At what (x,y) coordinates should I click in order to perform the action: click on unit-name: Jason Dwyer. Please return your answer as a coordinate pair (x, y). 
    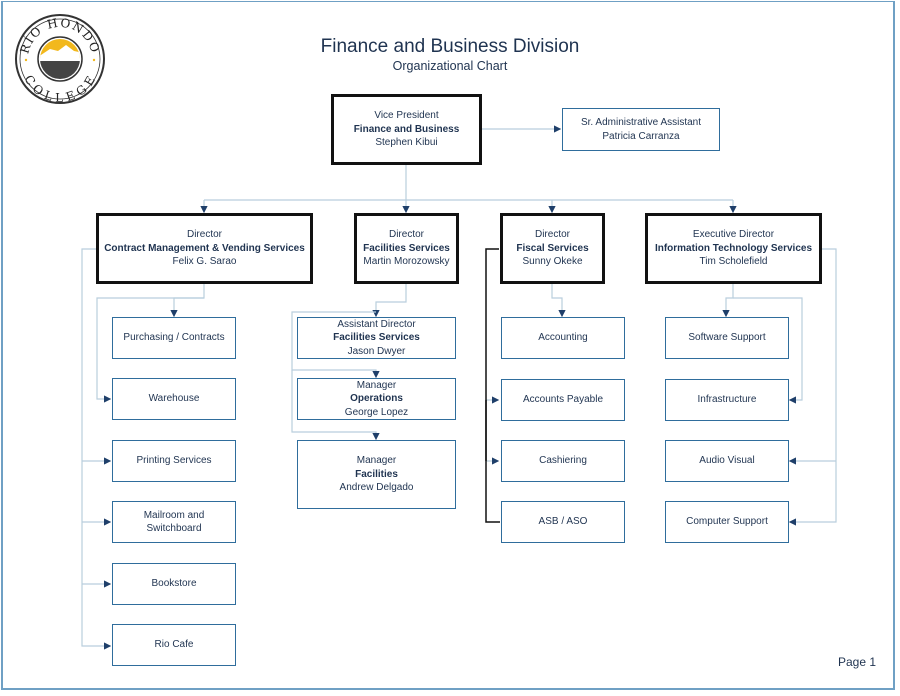
    Looking at the image, I should click on (376, 351).